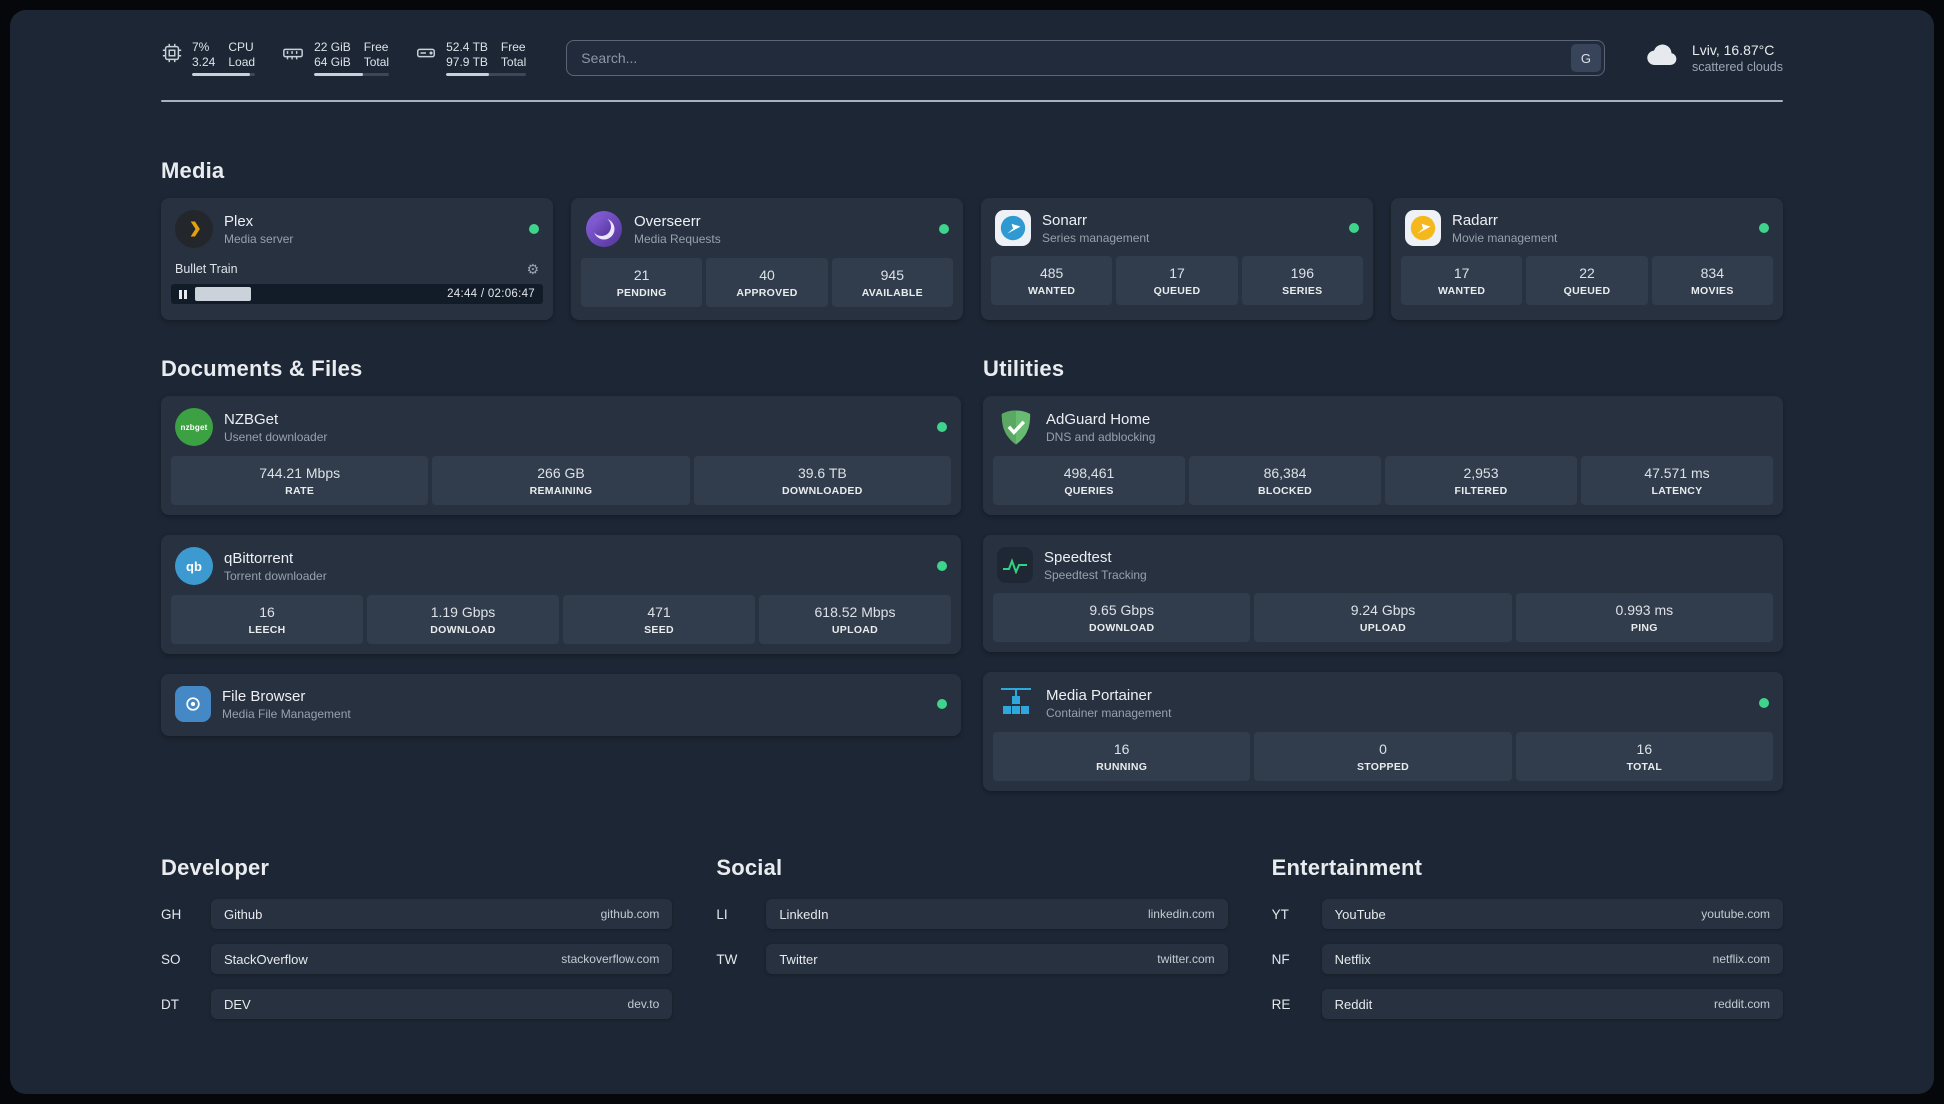  Describe the element at coordinates (749, 867) in the screenshot. I see `section-title-social: Social` at that location.